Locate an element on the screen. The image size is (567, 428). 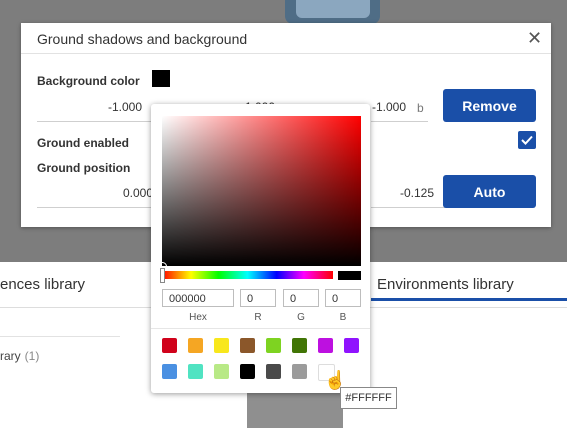
check-icon is located at coordinates (527, 140).